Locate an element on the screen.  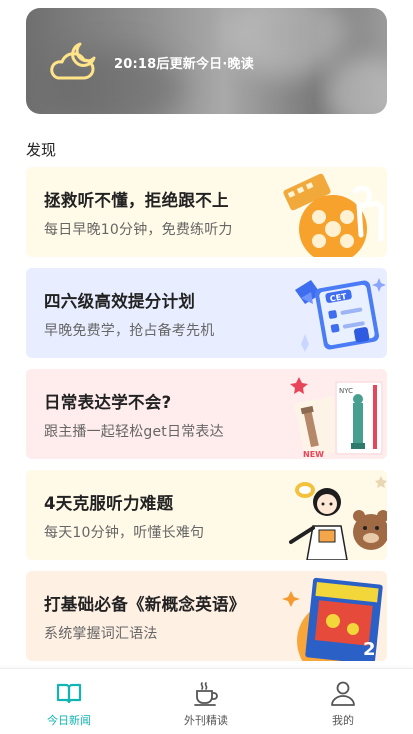
tab-mine: 我的 is located at coordinates (343, 703).